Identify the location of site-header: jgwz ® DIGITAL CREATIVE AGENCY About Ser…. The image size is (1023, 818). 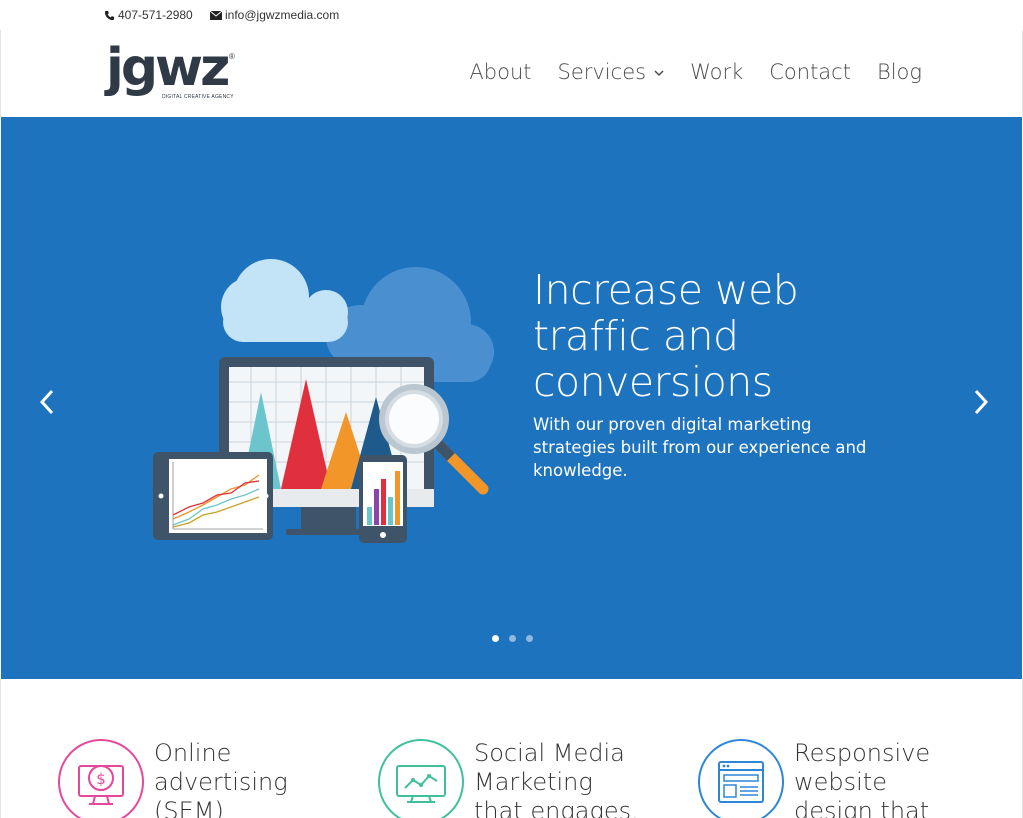
(511, 73).